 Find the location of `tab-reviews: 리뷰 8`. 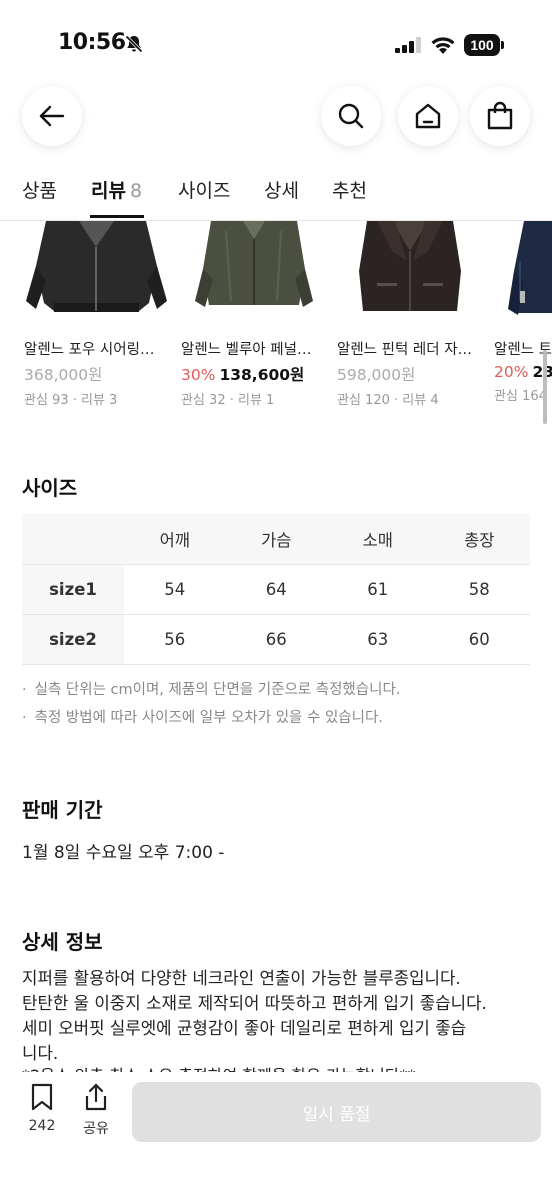

tab-reviews: 리뷰 8 is located at coordinates (116, 189).